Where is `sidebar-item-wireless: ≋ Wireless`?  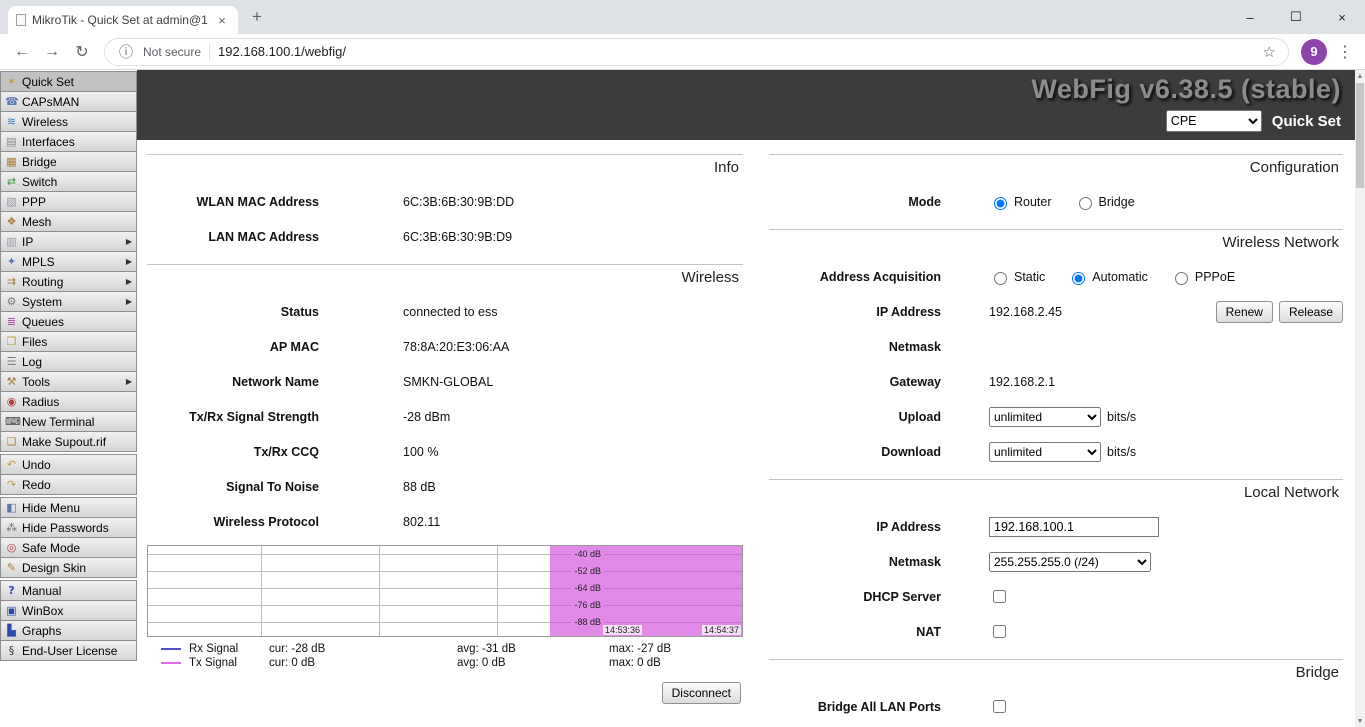 sidebar-item-wireless: ≋ Wireless is located at coordinates (68, 121).